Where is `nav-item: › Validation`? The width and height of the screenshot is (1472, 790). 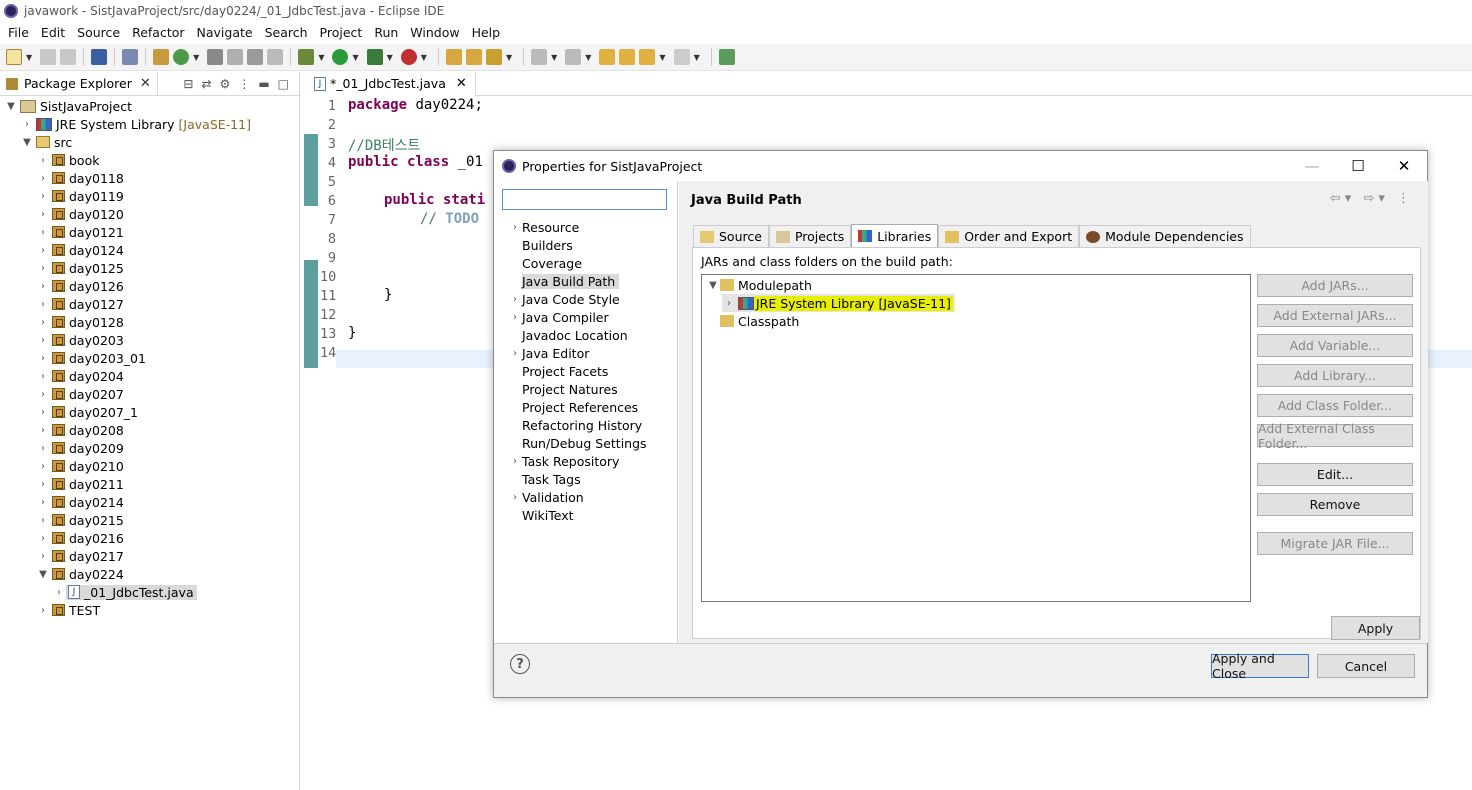 nav-item: › Validation is located at coordinates (546, 497).